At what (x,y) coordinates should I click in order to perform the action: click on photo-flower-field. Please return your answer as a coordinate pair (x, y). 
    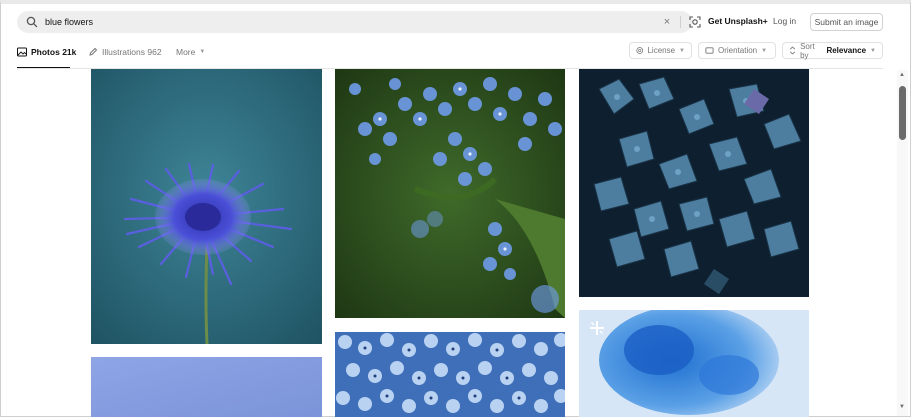
    Looking at the image, I should click on (450, 374).